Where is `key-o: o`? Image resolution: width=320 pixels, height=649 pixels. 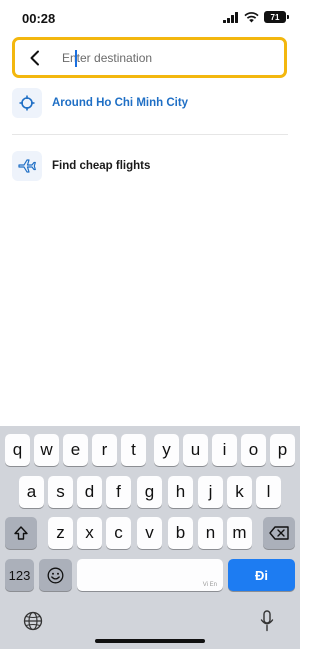
key-o: o is located at coordinates (253, 450).